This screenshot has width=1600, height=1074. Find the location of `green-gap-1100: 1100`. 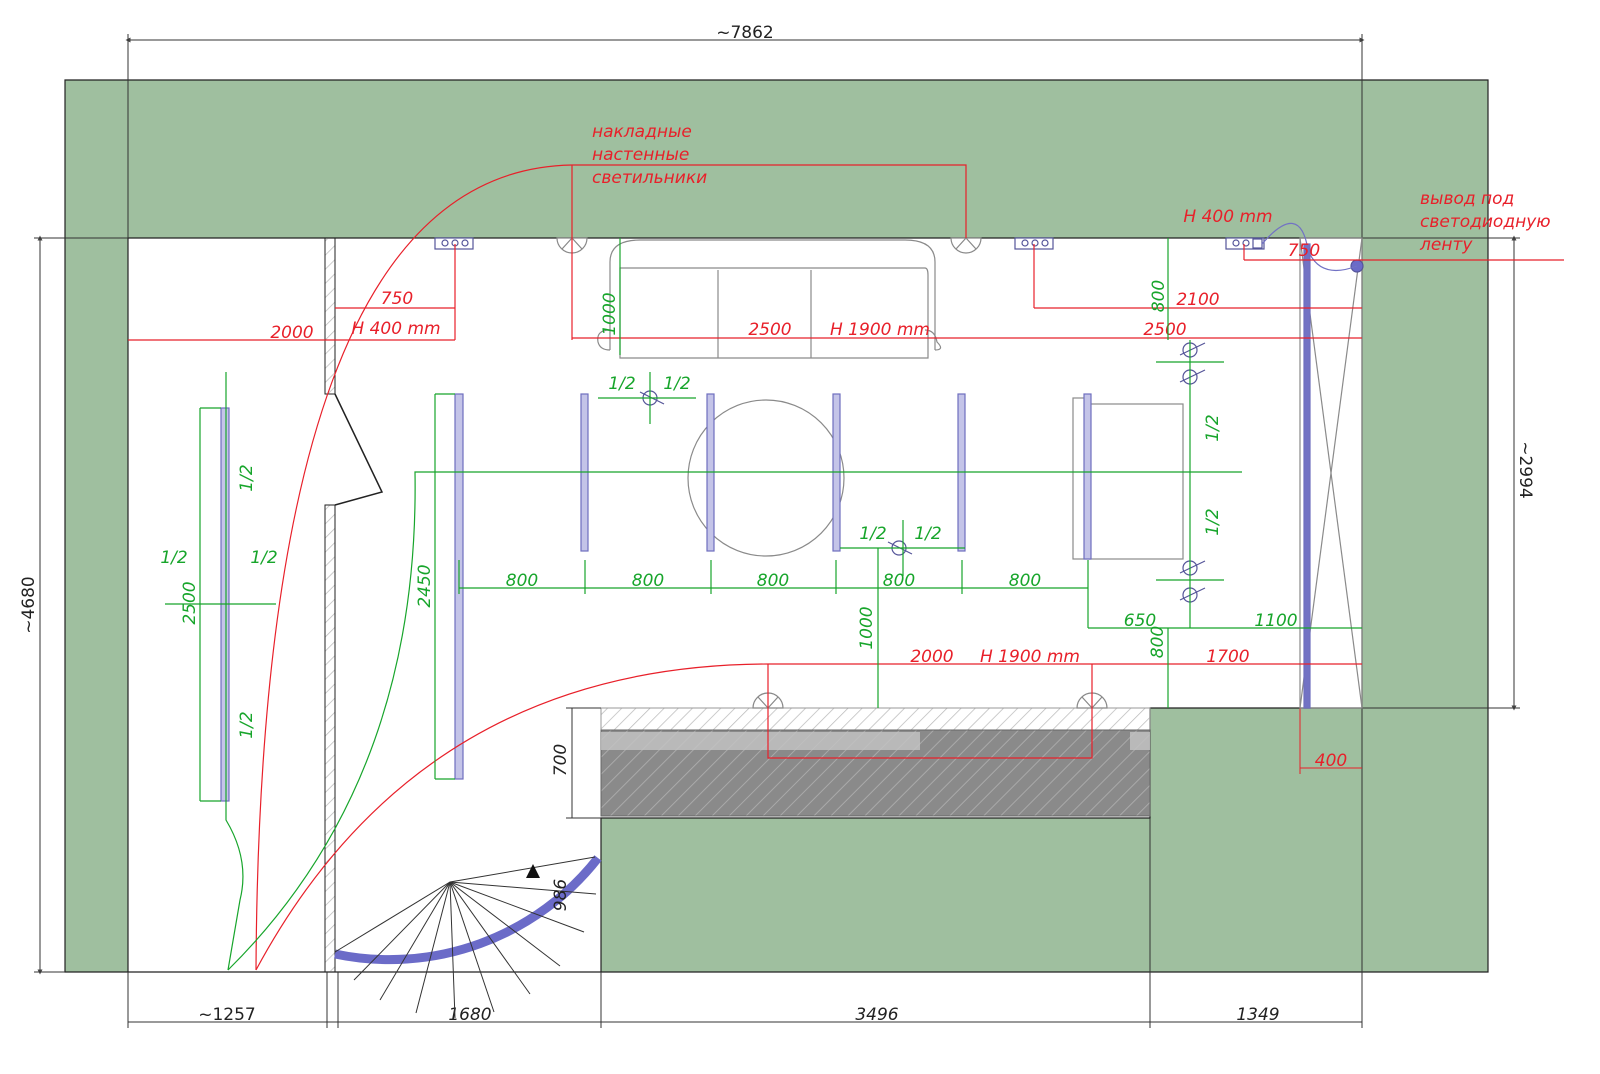

green-gap-1100: 1100 is located at coordinates (1275, 621).